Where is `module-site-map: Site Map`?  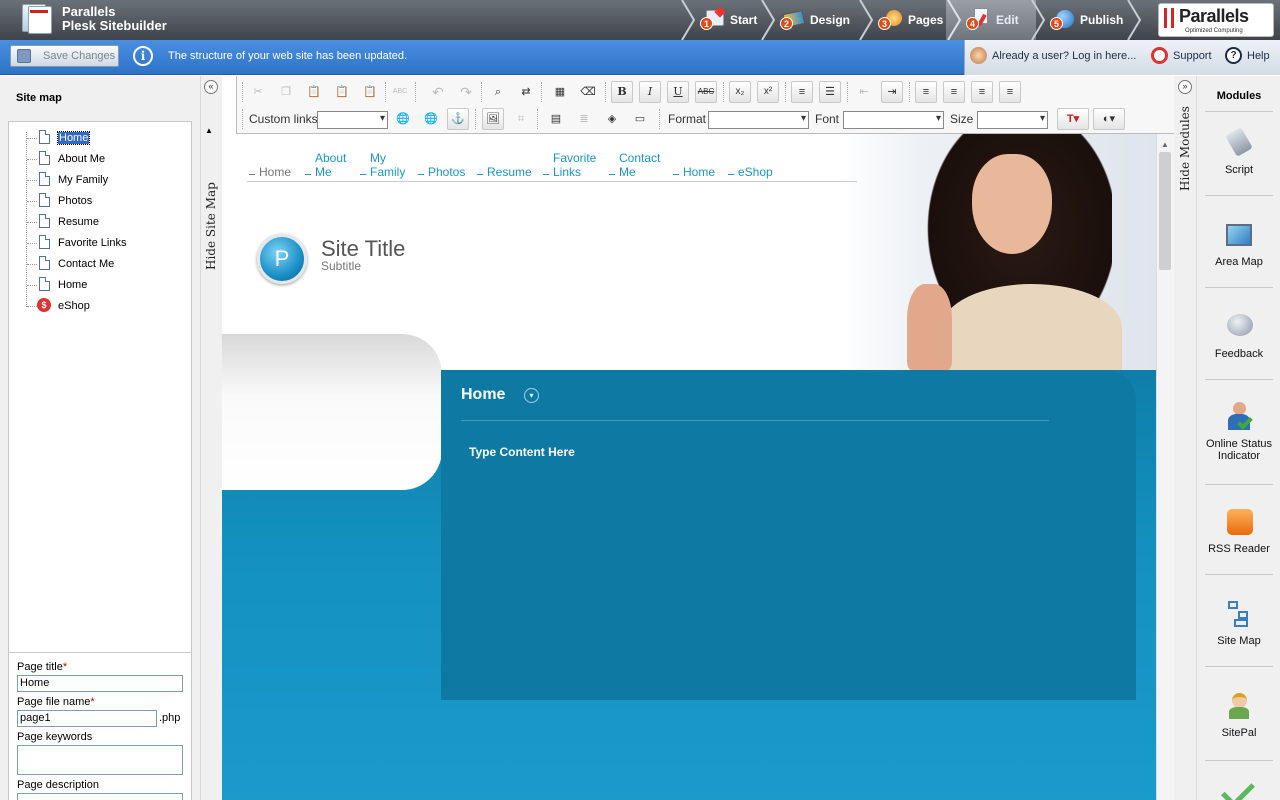 module-site-map: Site Map is located at coordinates (1239, 623).